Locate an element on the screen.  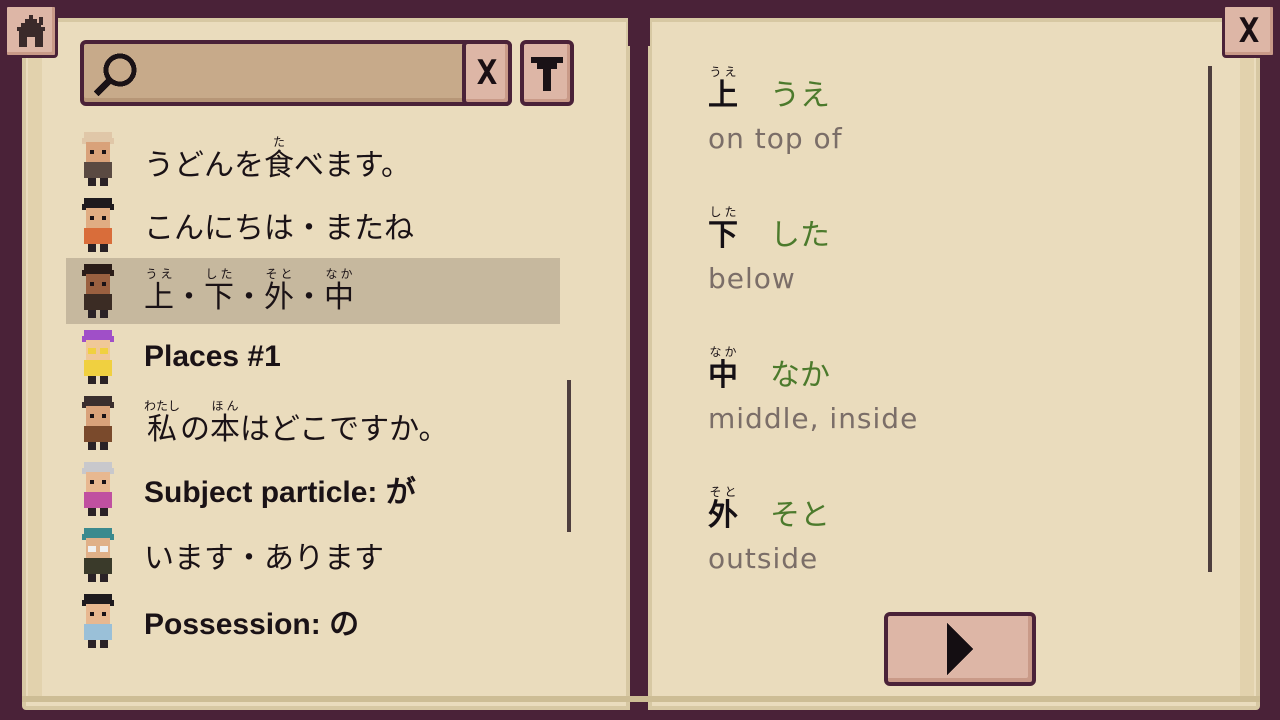
vocab-kana: なか is located at coordinates (800, 375).